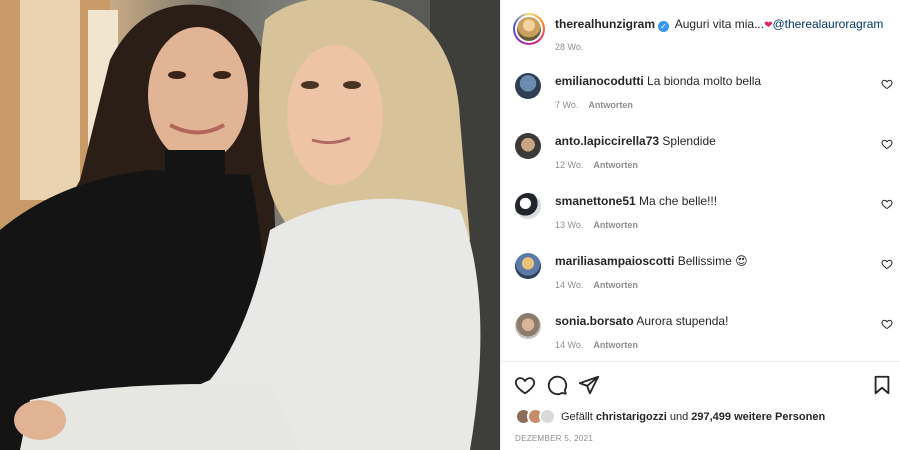 The height and width of the screenshot is (450, 900). Describe the element at coordinates (631, 417) in the screenshot. I see `liker-username: christarigozzi` at that location.